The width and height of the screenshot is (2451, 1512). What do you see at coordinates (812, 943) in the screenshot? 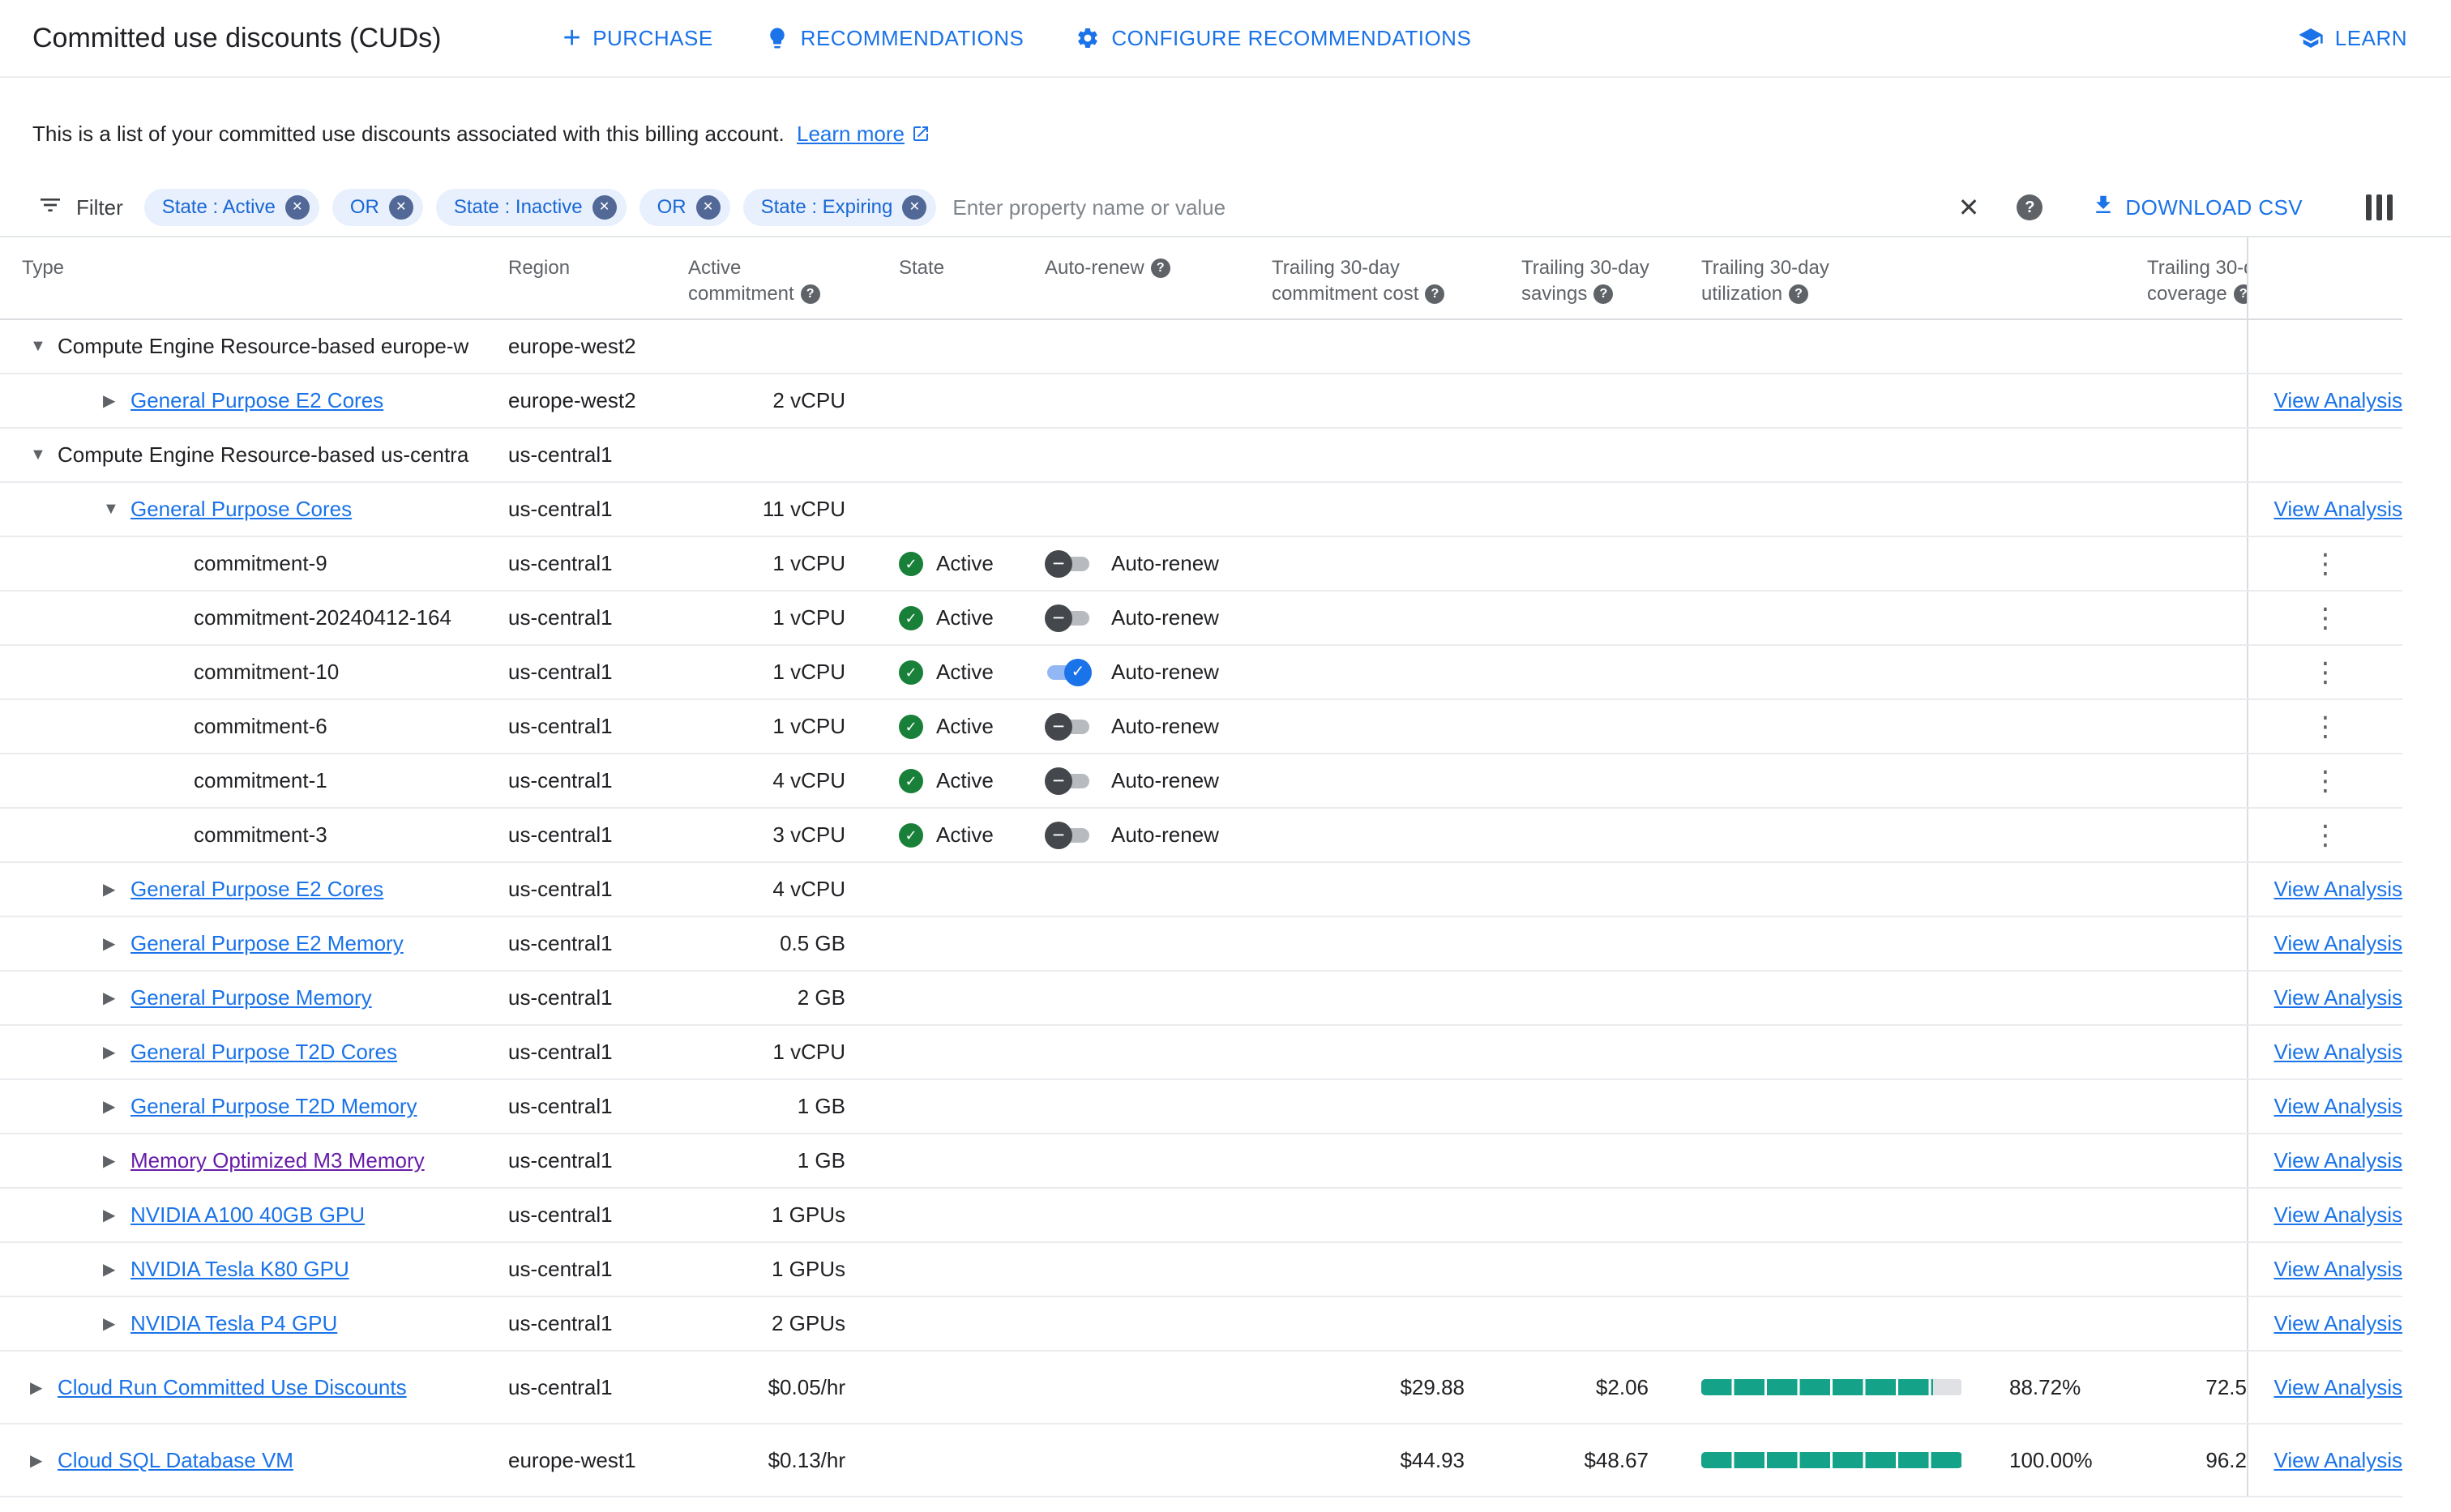
I see `commitment-value: 0.5 GB` at bounding box center [812, 943].